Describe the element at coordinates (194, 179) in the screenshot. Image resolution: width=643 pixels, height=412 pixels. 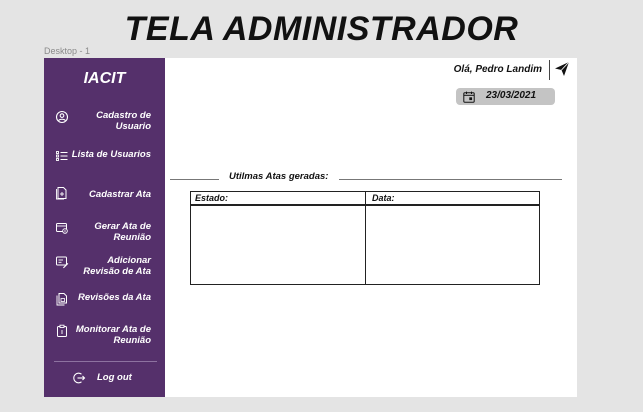
I see `section-divider-left` at that location.